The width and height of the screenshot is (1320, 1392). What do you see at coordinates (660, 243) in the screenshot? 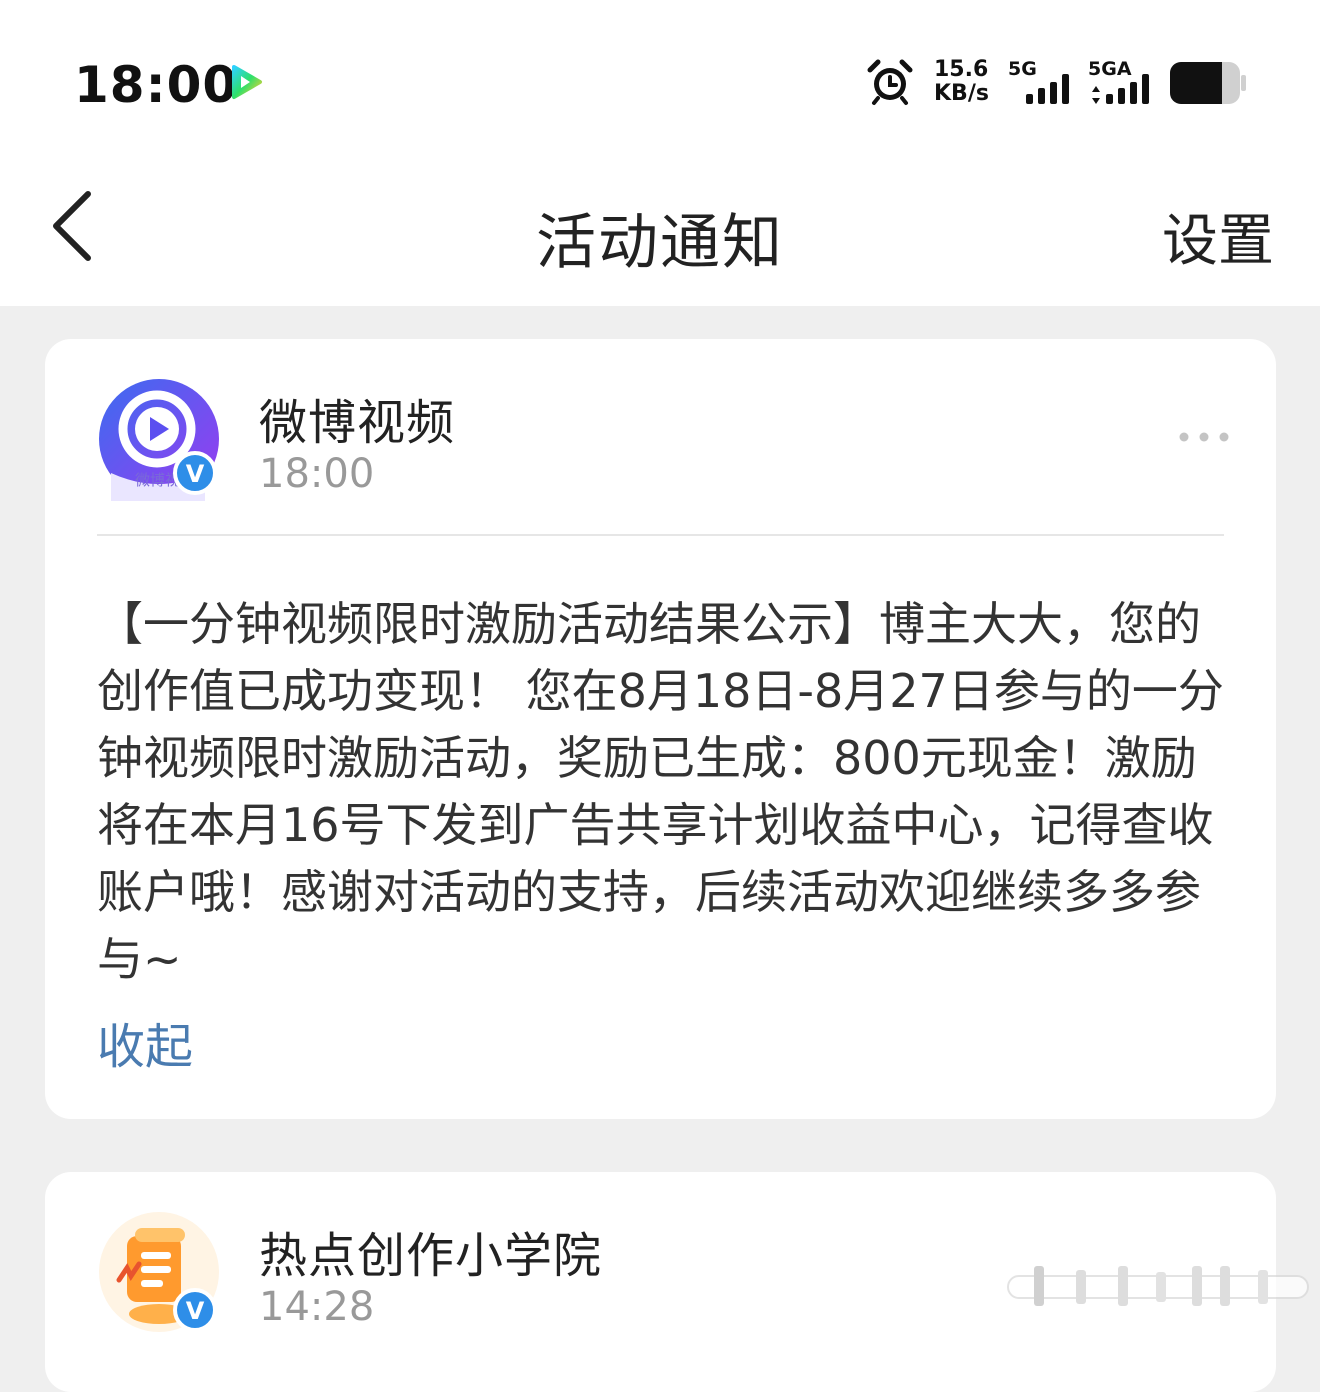
I see `page-title: 活动通知` at bounding box center [660, 243].